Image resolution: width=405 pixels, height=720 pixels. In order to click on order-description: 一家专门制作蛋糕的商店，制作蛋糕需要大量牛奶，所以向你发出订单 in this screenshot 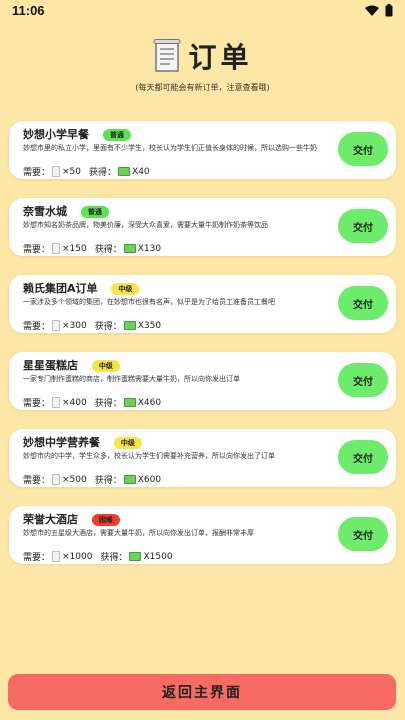, I will do `click(131, 379)`.